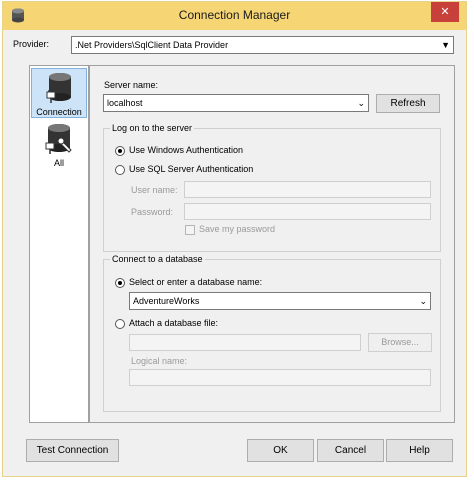 The image size is (474, 484). Describe the element at coordinates (157, 259) in the screenshot. I see `database-group-title: Connect to a database` at that location.